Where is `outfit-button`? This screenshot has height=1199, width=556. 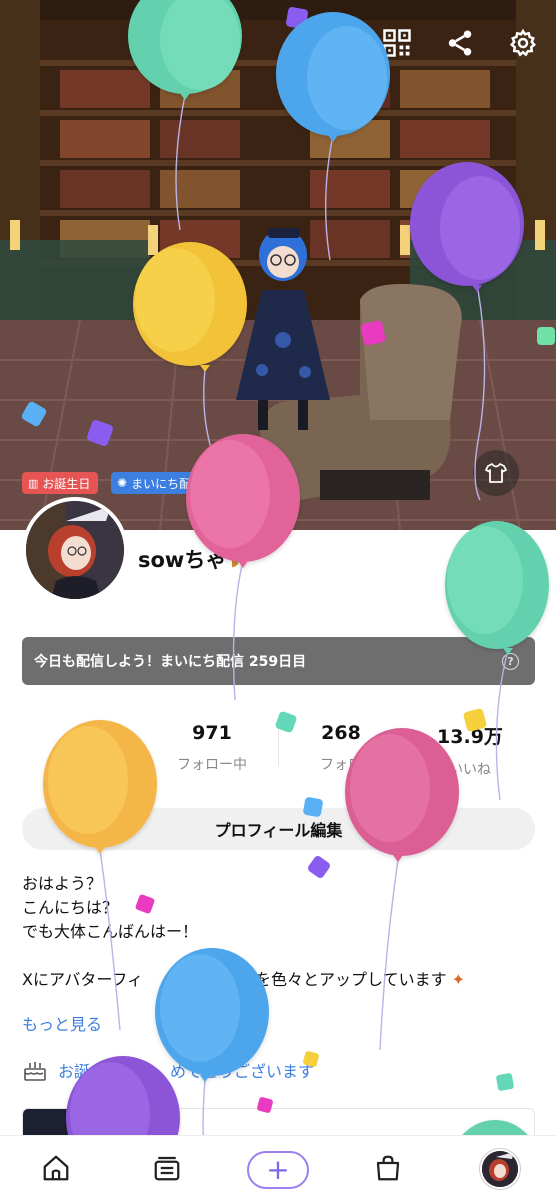
outfit-button is located at coordinates (496, 473).